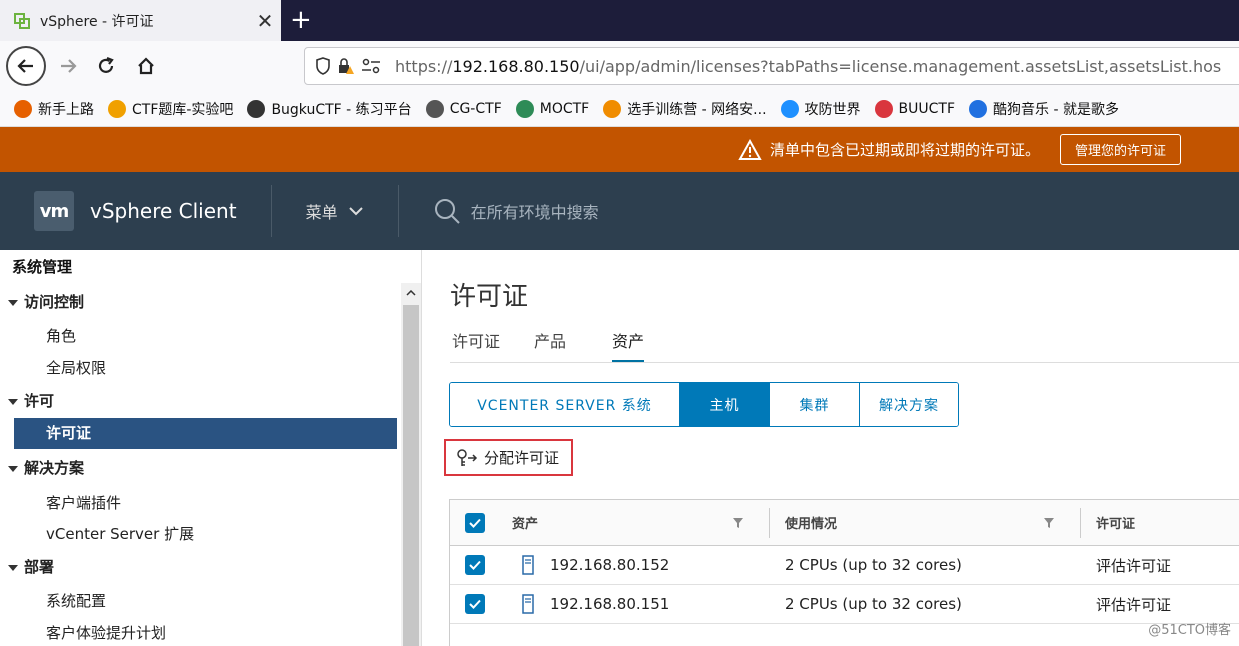 The height and width of the screenshot is (646, 1239). I want to click on shield-icon, so click(323, 66).